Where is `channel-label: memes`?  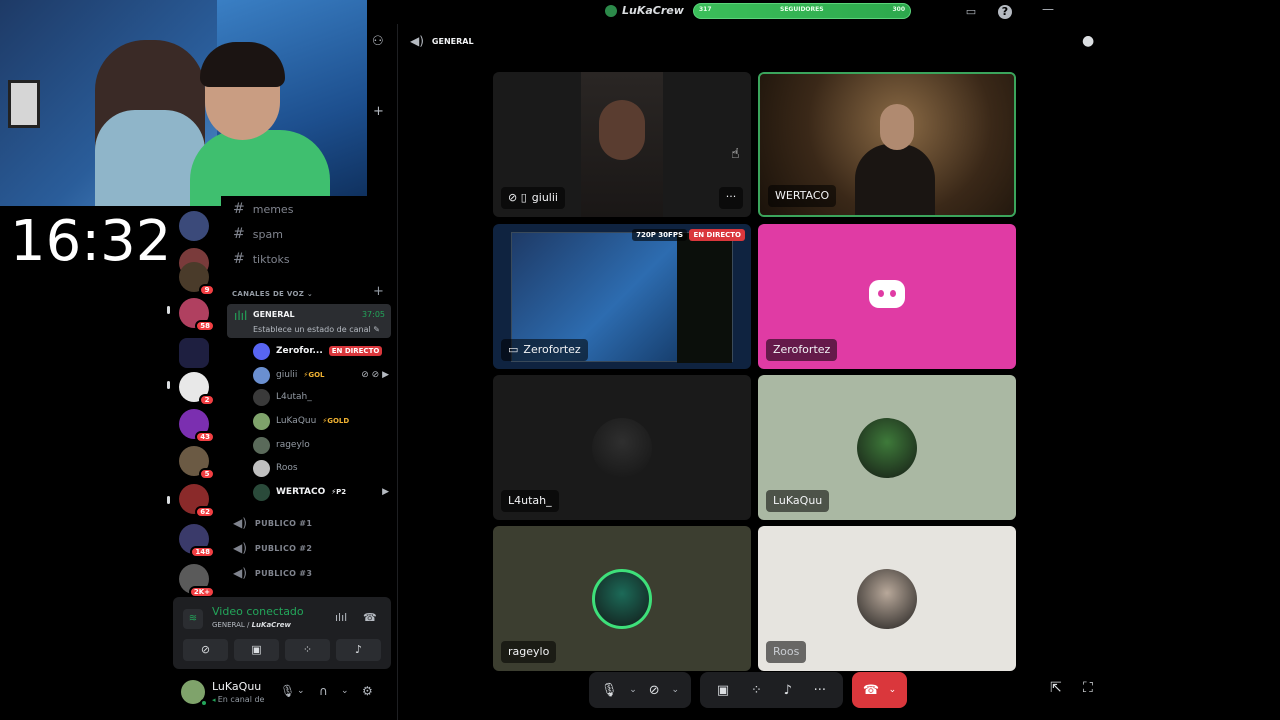
channel-label: memes is located at coordinates (273, 209).